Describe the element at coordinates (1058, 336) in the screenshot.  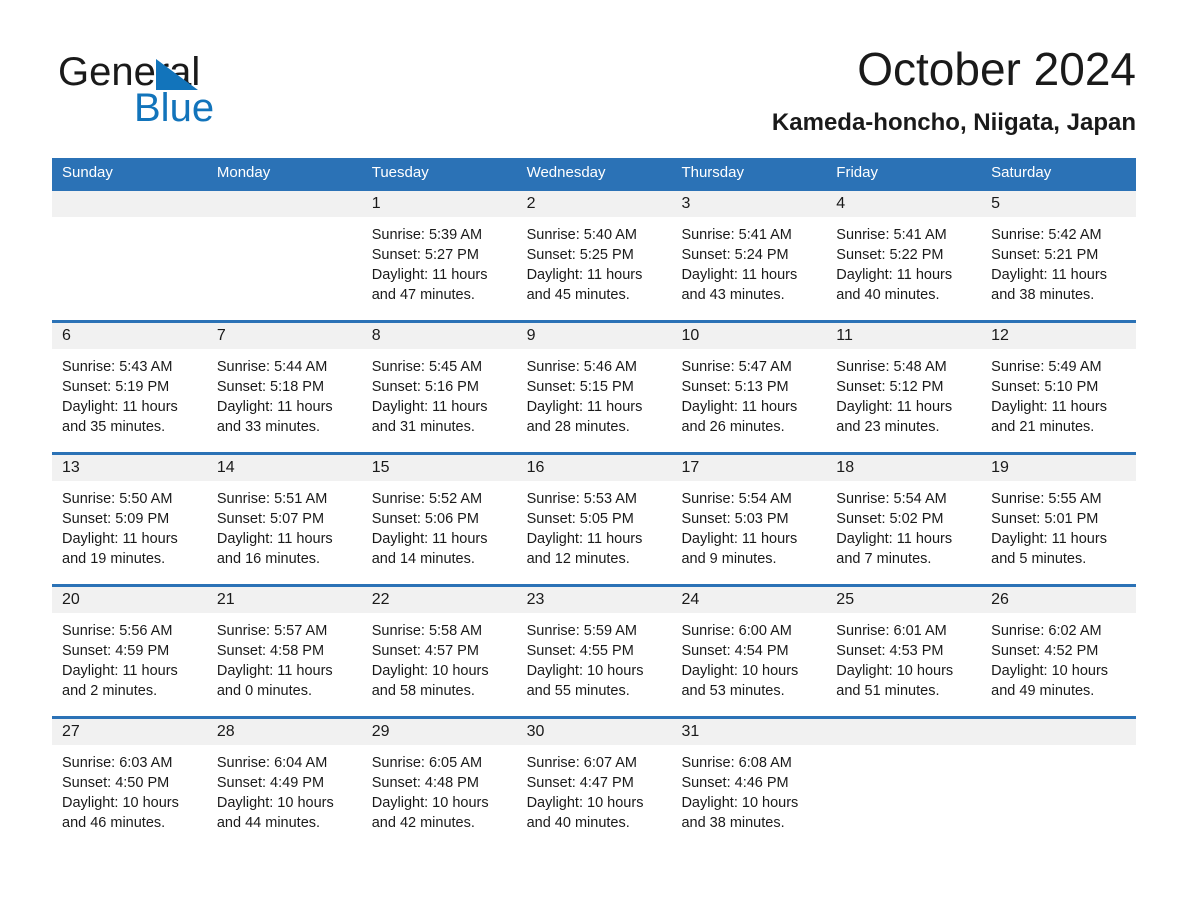
I see `day-cell-number: 12` at that location.